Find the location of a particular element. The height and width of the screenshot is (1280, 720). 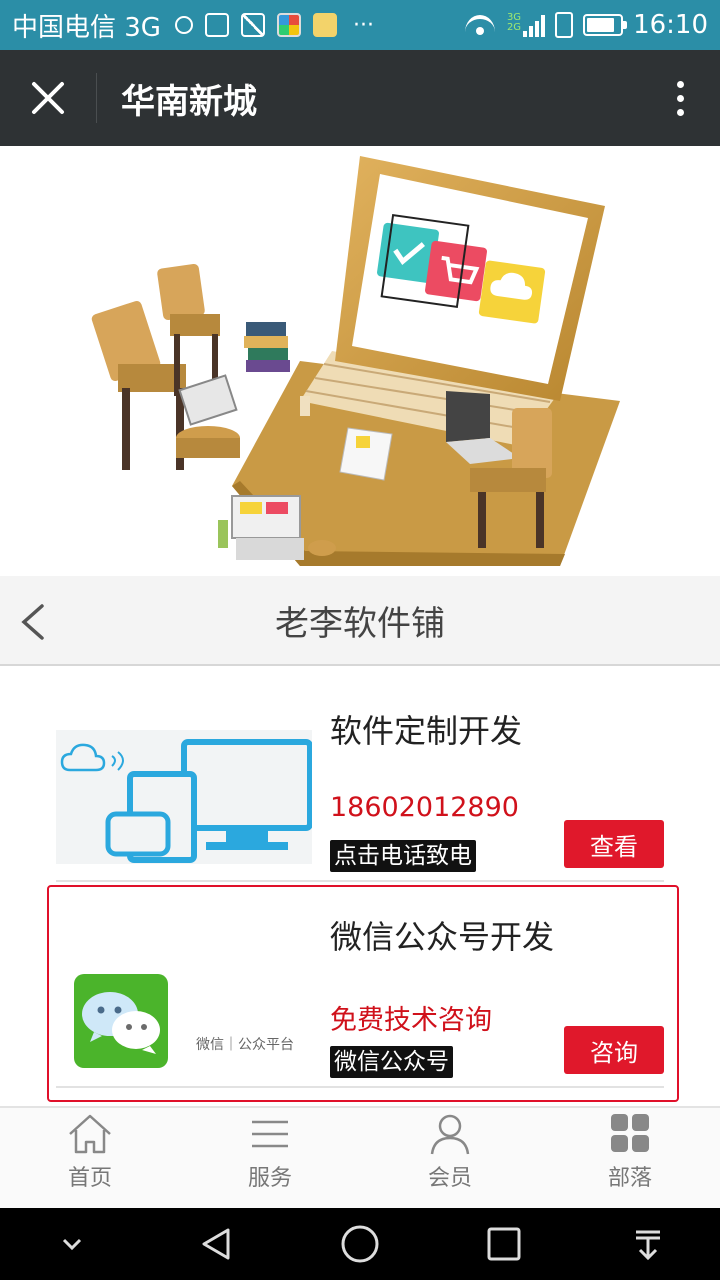

consult-button: 咨询 is located at coordinates (614, 1050).